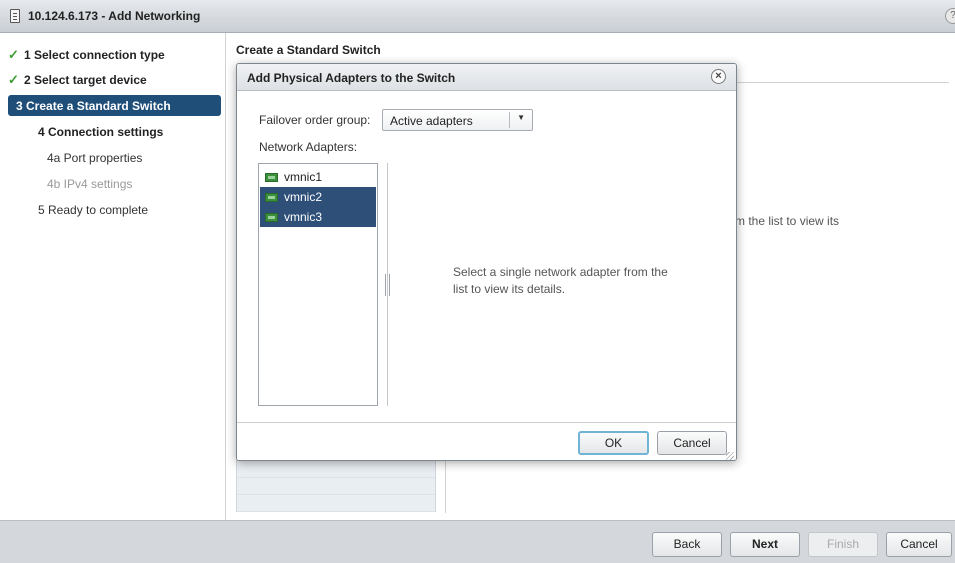 This screenshot has height=563, width=955. Describe the element at coordinates (85, 79) in the screenshot. I see `step-label: 2 Select target device` at that location.